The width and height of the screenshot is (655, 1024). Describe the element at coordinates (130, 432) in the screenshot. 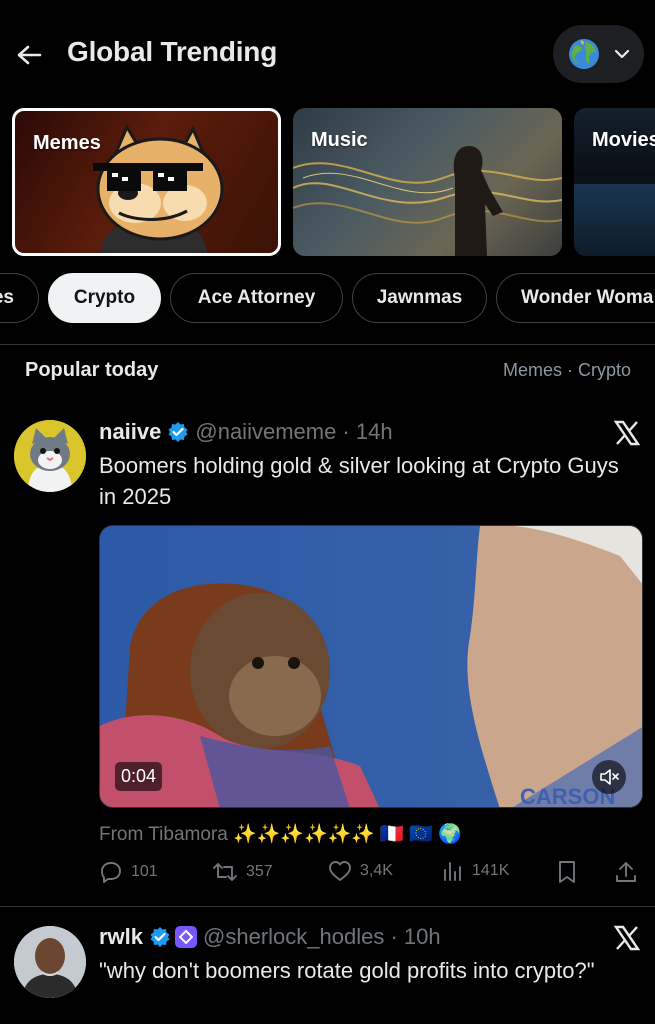

I see `author-name: naiive` at that location.